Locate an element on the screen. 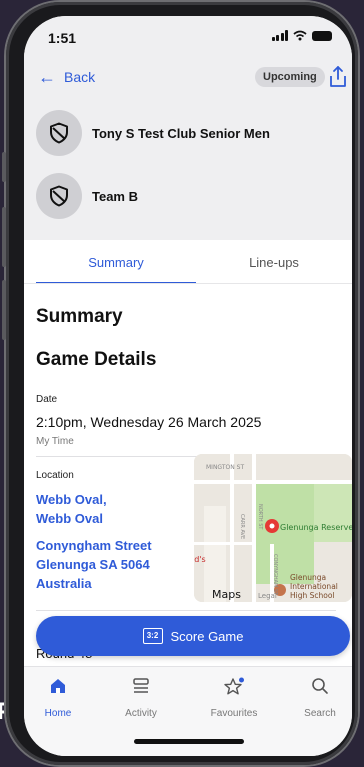 Image resolution: width=364 pixels, height=767 pixels. signal-icon is located at coordinates (279, 35).